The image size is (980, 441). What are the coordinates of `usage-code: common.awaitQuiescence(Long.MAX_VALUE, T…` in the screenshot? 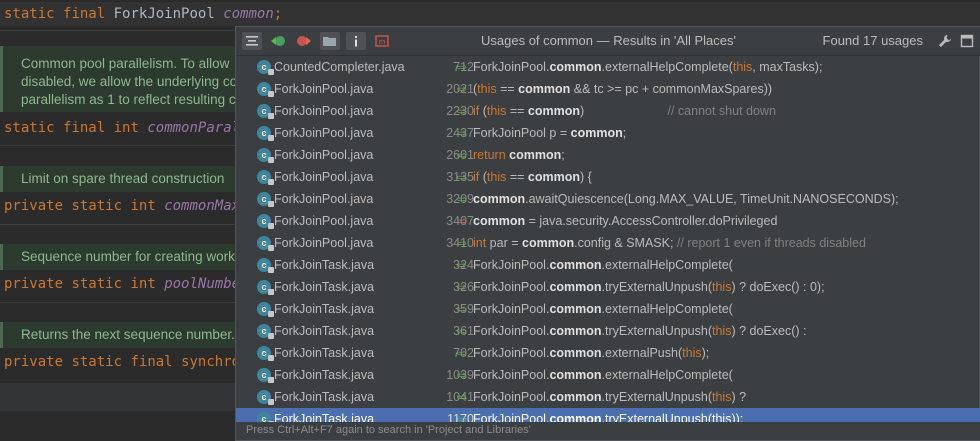 It's located at (686, 199).